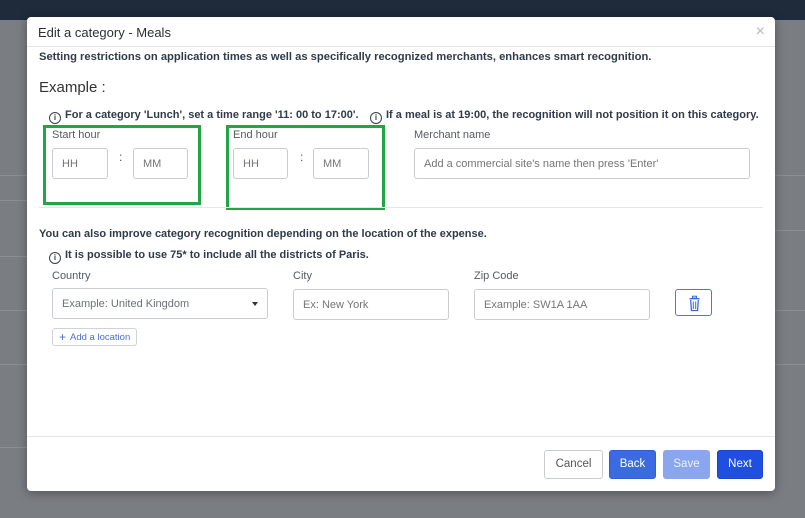 The image size is (805, 518). What do you see at coordinates (582, 163) in the screenshot?
I see `merchant-name-input` at bounding box center [582, 163].